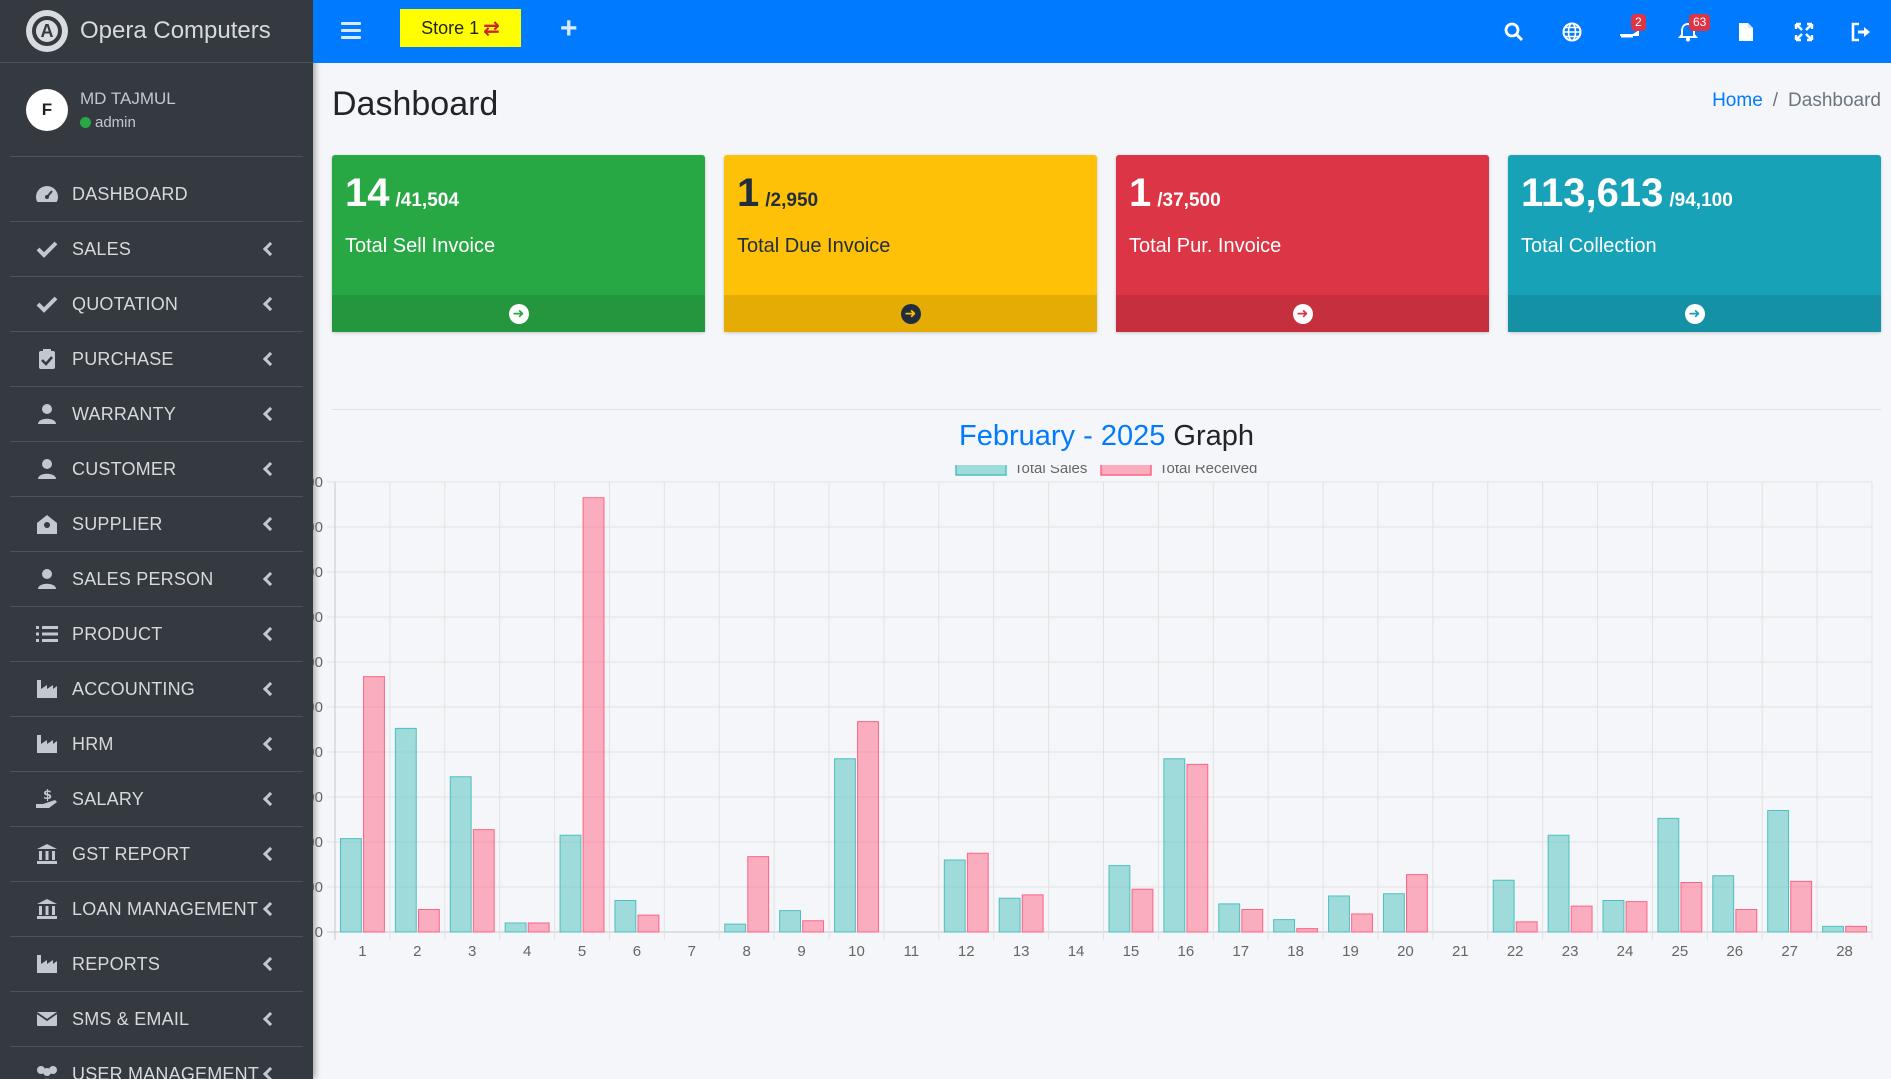 The width and height of the screenshot is (1891, 1079). I want to click on online-status-icon, so click(85, 122).